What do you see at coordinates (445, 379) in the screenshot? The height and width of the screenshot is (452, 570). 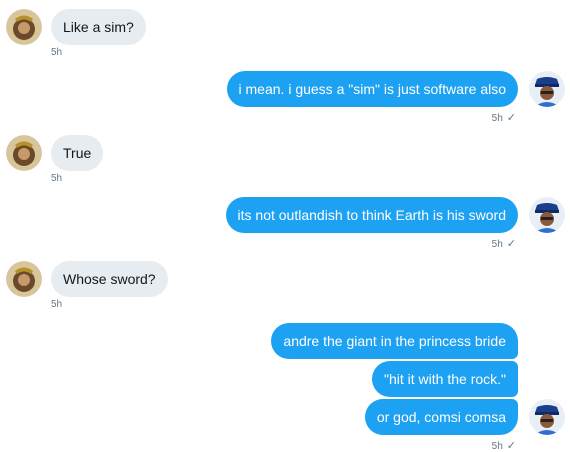 I see `message-bubble-outgoing: "hit it with the rock."` at bounding box center [445, 379].